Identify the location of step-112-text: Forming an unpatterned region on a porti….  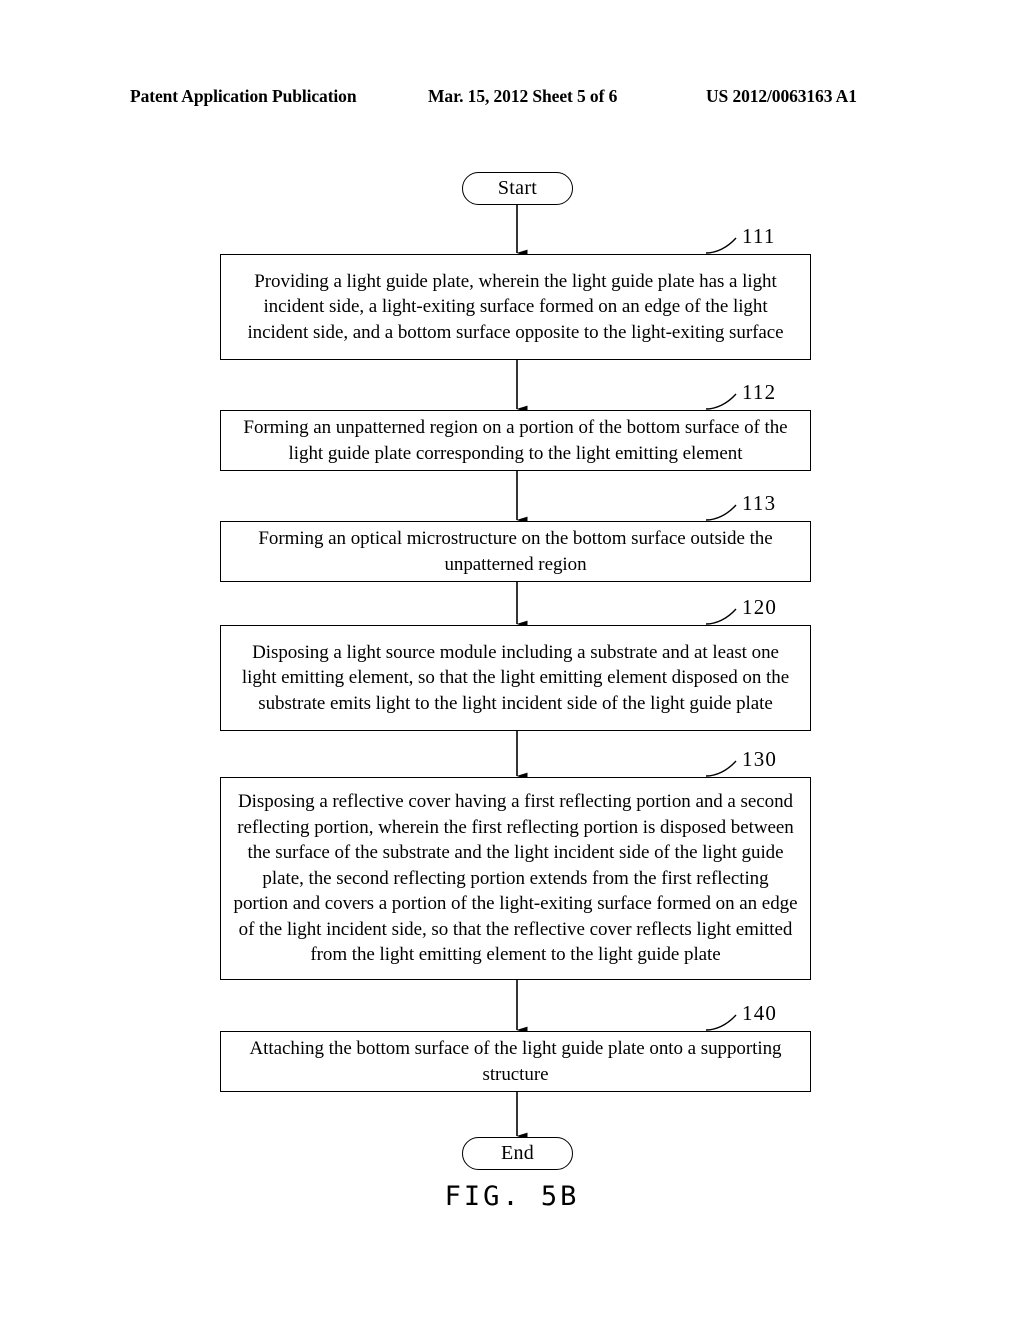
(515, 440).